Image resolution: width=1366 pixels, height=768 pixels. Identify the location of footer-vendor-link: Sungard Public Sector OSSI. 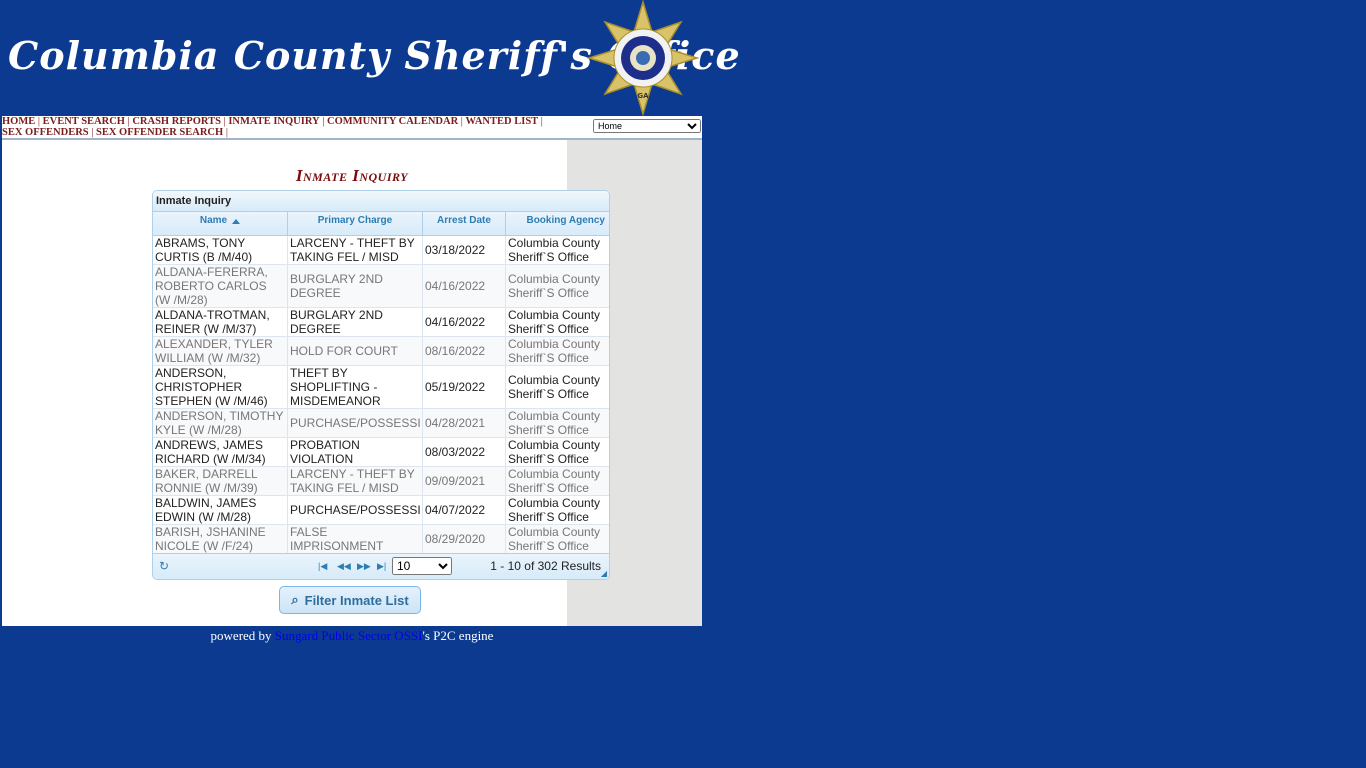
(349, 635).